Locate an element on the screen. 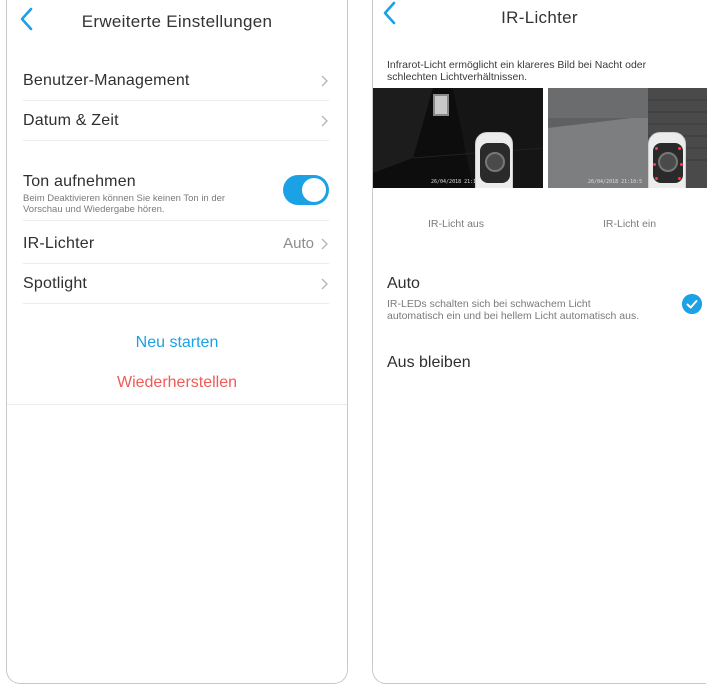 This screenshot has height=684, width=708. reset-button: Wiederherstellen is located at coordinates (177, 383).